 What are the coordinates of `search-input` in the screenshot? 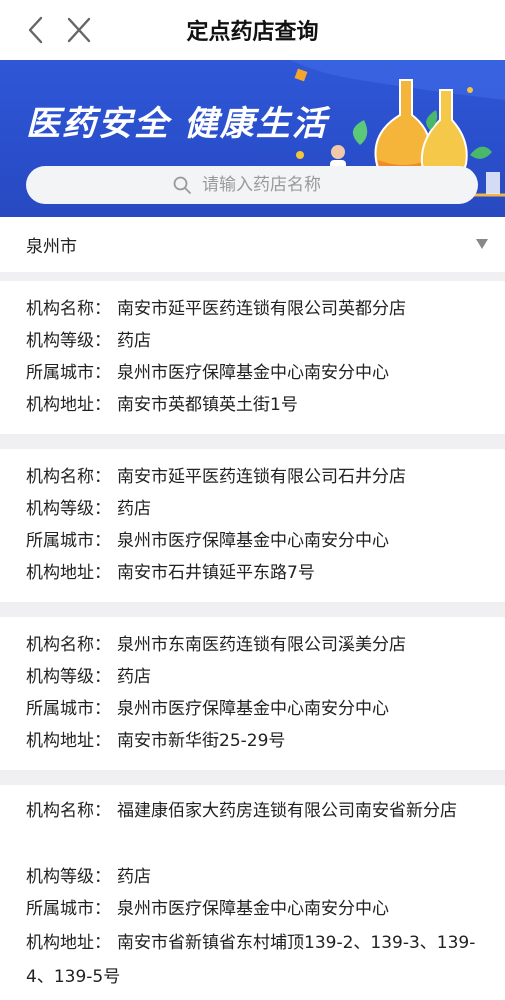 It's located at (332, 185).